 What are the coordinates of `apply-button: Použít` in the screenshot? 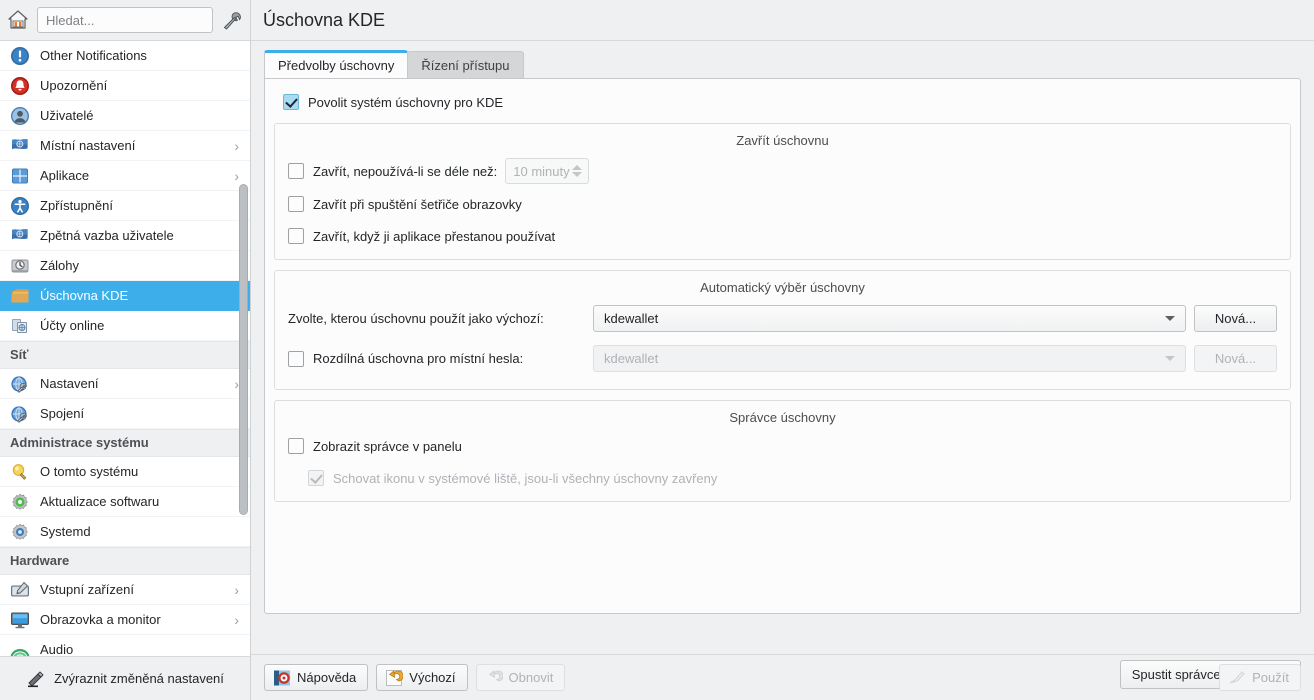 It's located at (1260, 677).